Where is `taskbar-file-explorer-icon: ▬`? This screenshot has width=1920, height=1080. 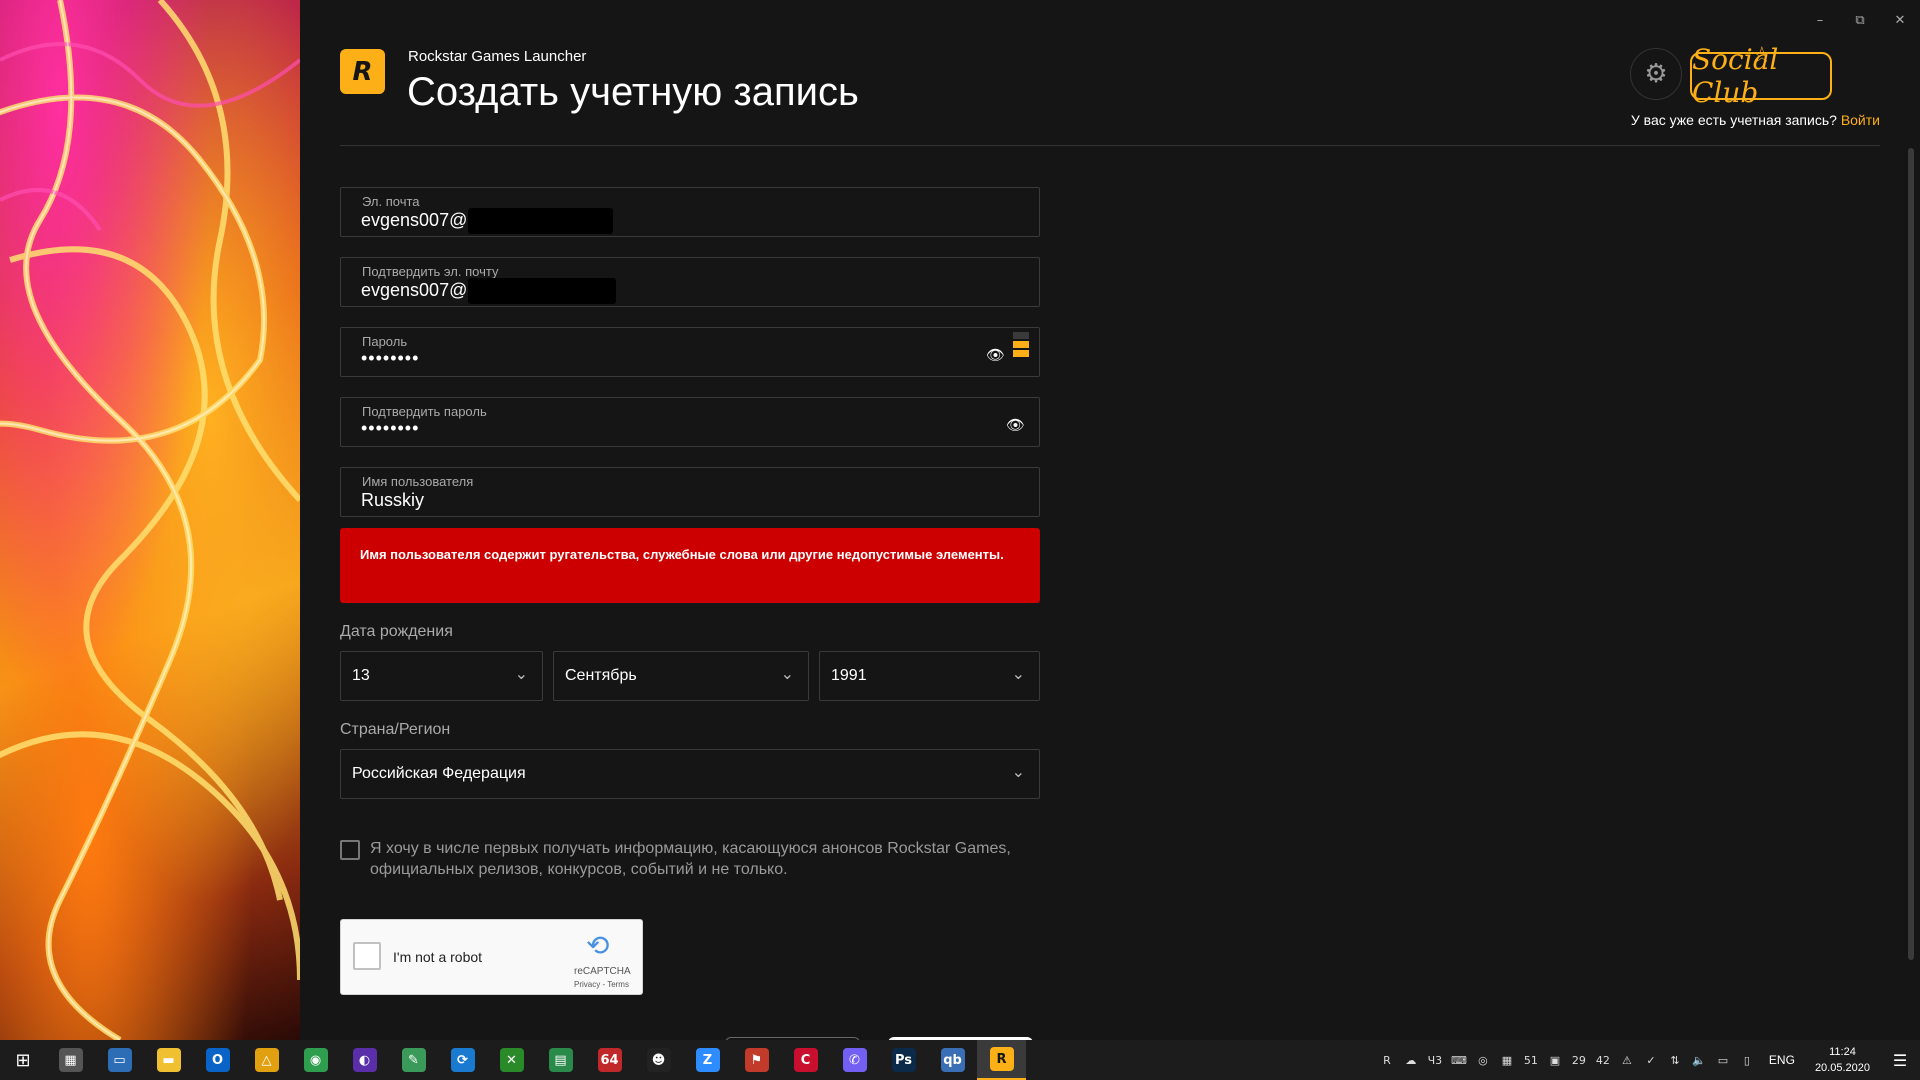 taskbar-file-explorer-icon: ▬ is located at coordinates (168, 1060).